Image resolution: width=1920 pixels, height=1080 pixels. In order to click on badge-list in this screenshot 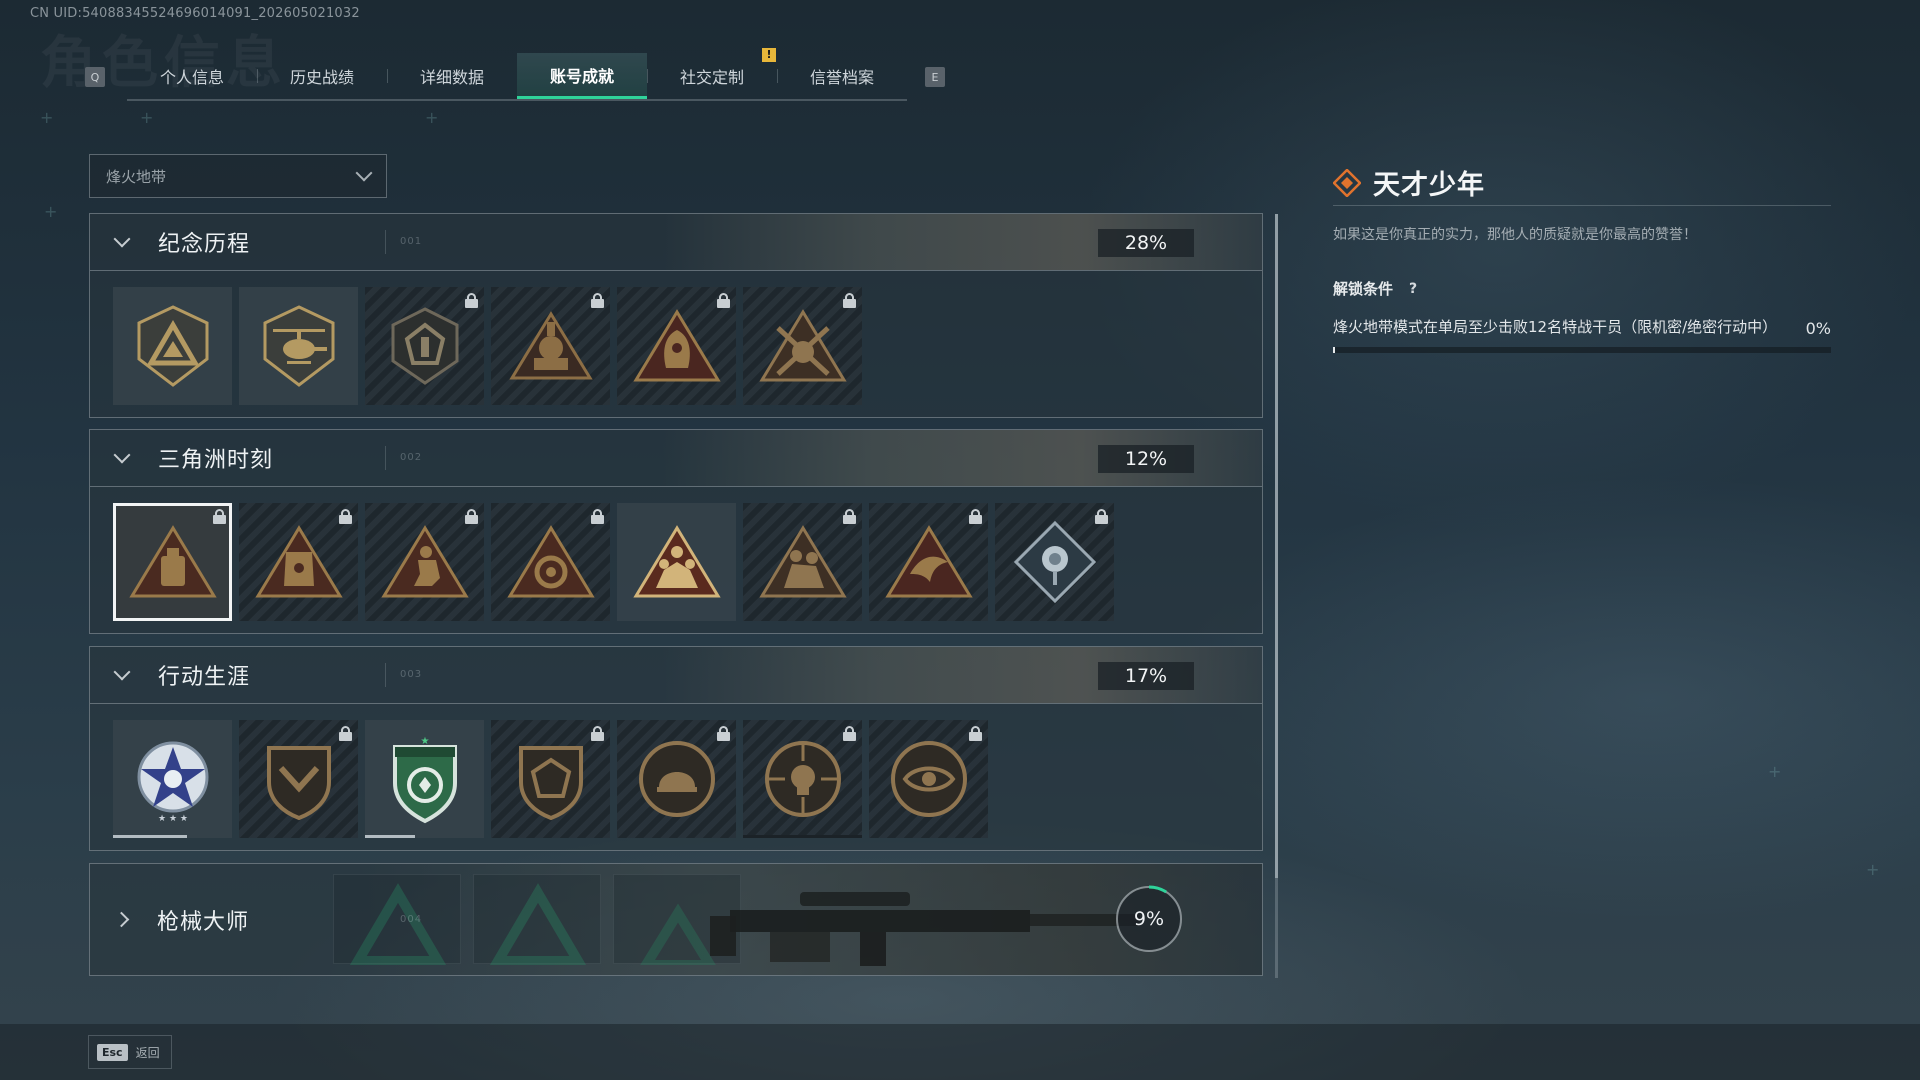, I will do `click(676, 560)`.